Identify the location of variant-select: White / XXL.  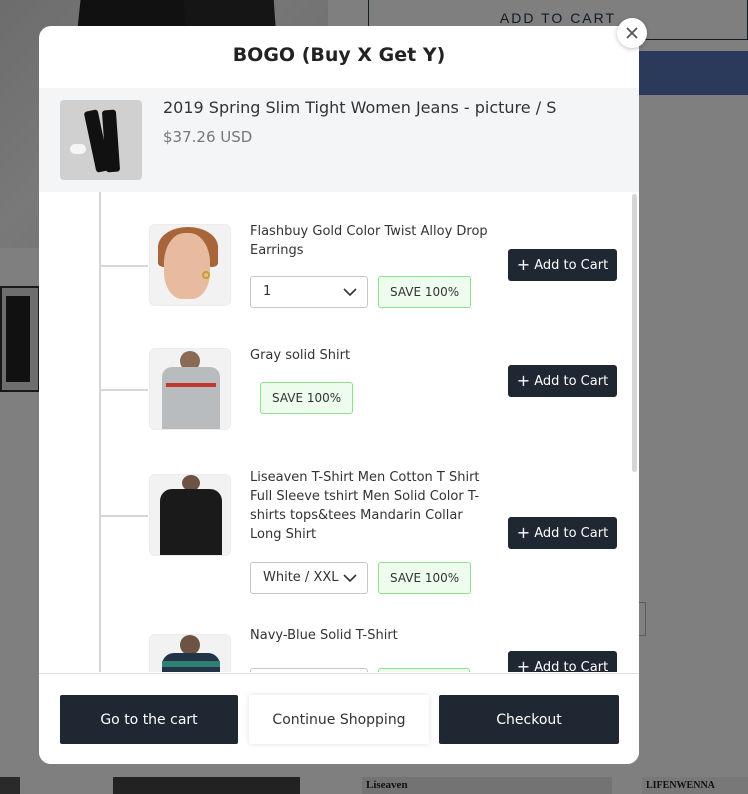
(309, 578).